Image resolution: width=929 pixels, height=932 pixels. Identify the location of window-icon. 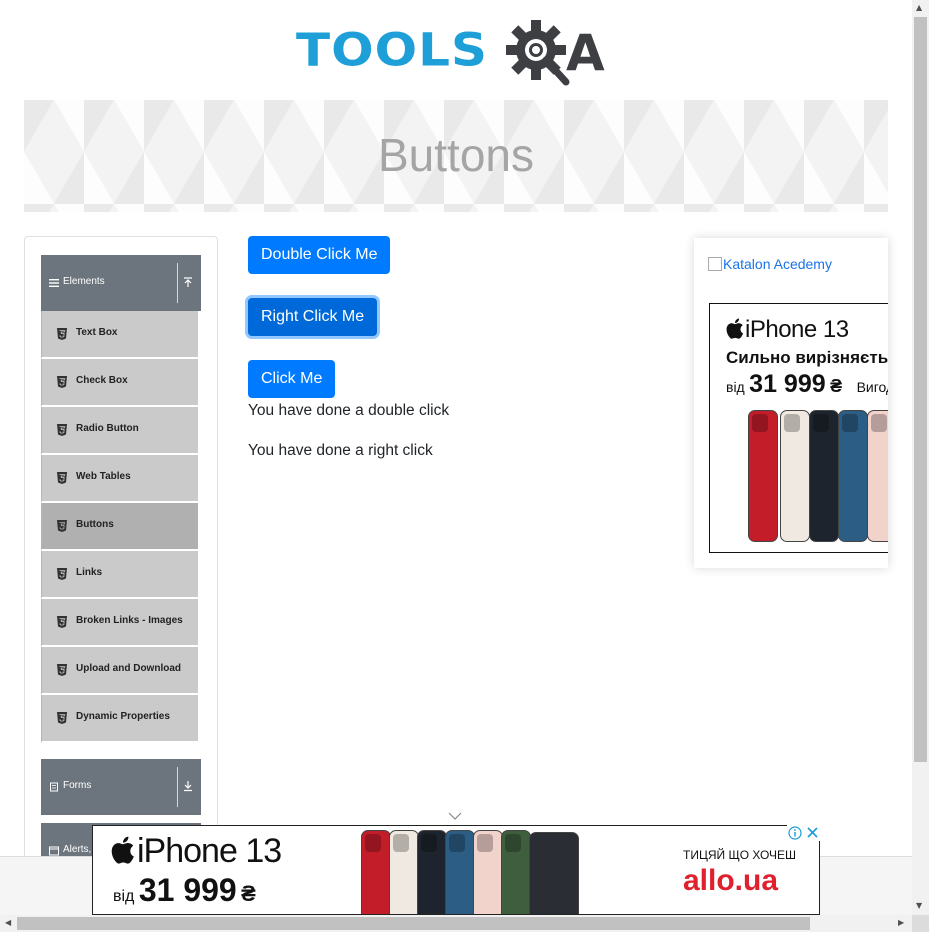
(54, 851).